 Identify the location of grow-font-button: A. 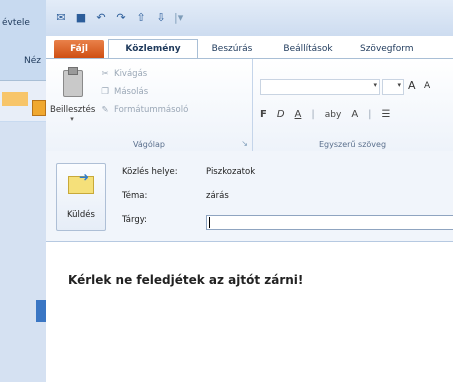
(412, 85).